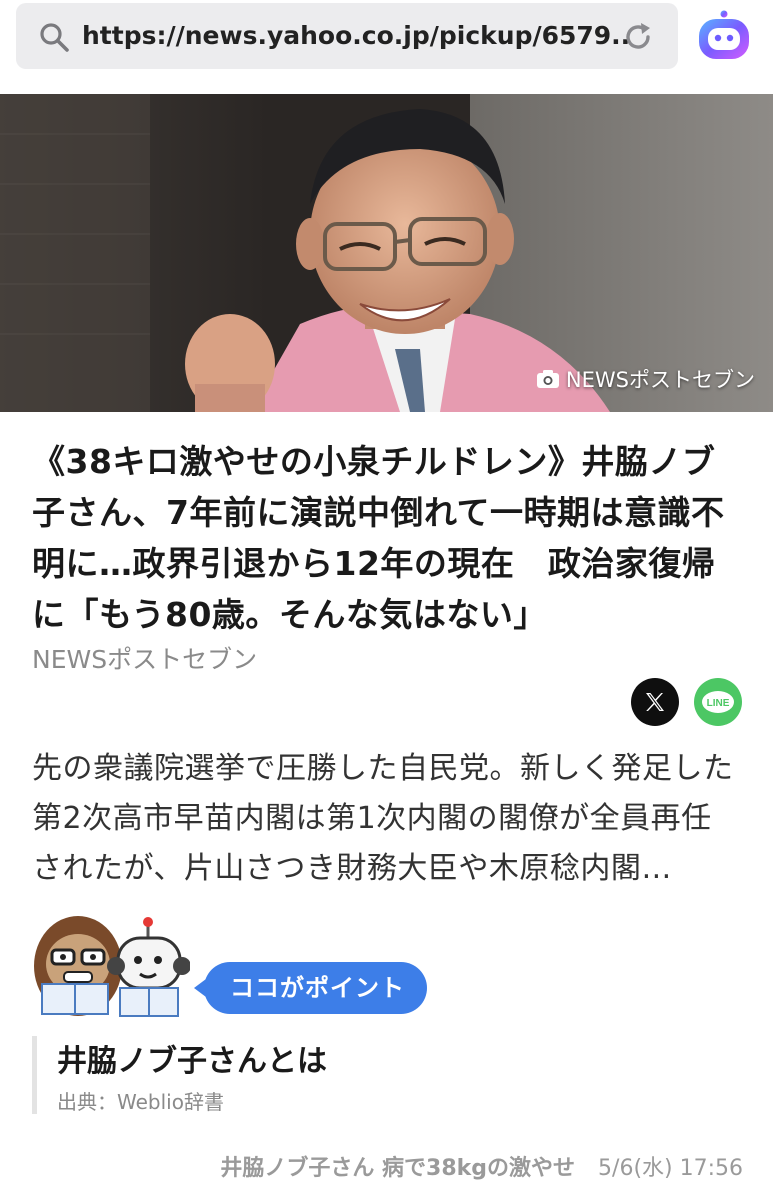 This screenshot has height=1200, width=773. I want to click on article-source: NEWSポストセブン, so click(144, 658).